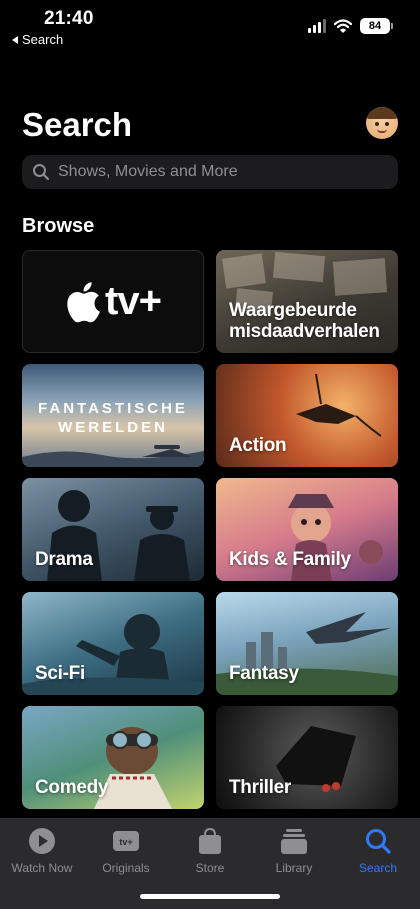 The image size is (420, 909). Describe the element at coordinates (317, 26) in the screenshot. I see `cellular-signal-icon` at that location.